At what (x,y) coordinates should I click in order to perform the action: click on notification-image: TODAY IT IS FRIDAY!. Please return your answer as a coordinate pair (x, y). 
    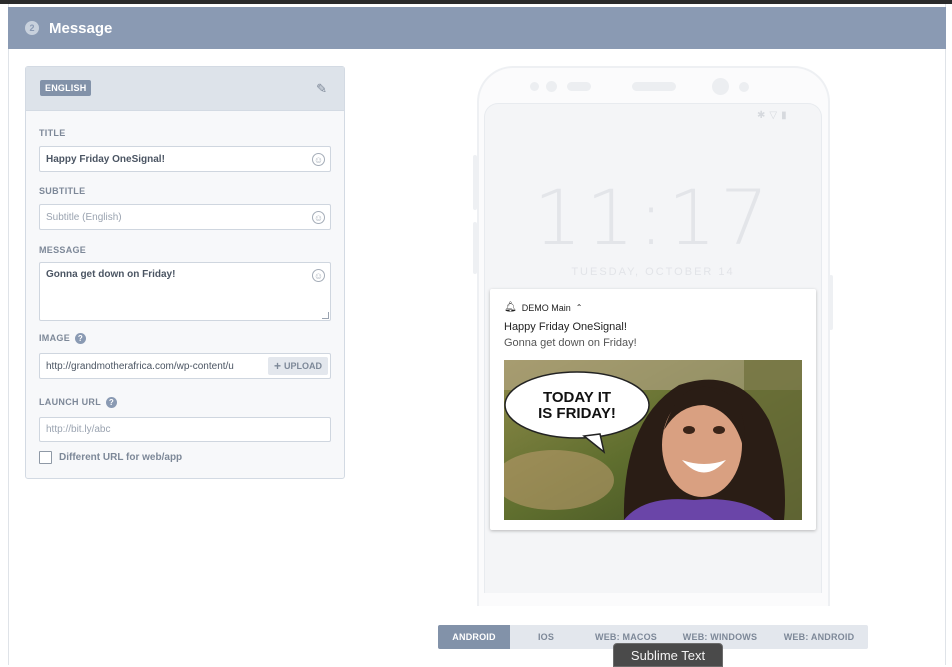
    Looking at the image, I should click on (653, 440).